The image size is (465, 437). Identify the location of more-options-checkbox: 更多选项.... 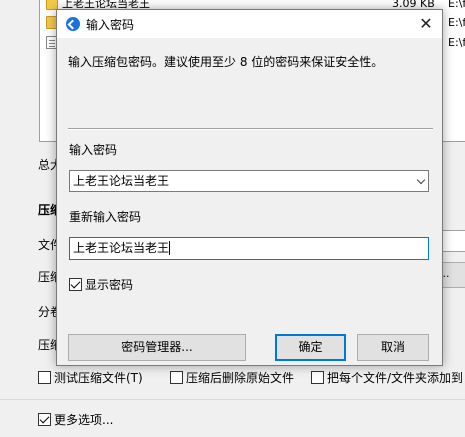
(75, 421).